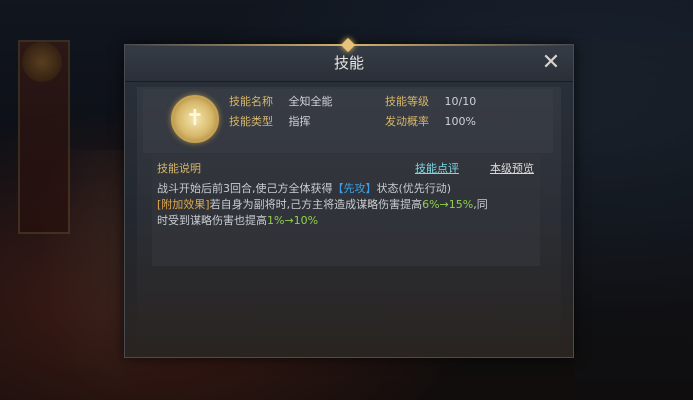 The height and width of the screenshot is (400, 693). I want to click on skill-rate-value: 100%, so click(460, 121).